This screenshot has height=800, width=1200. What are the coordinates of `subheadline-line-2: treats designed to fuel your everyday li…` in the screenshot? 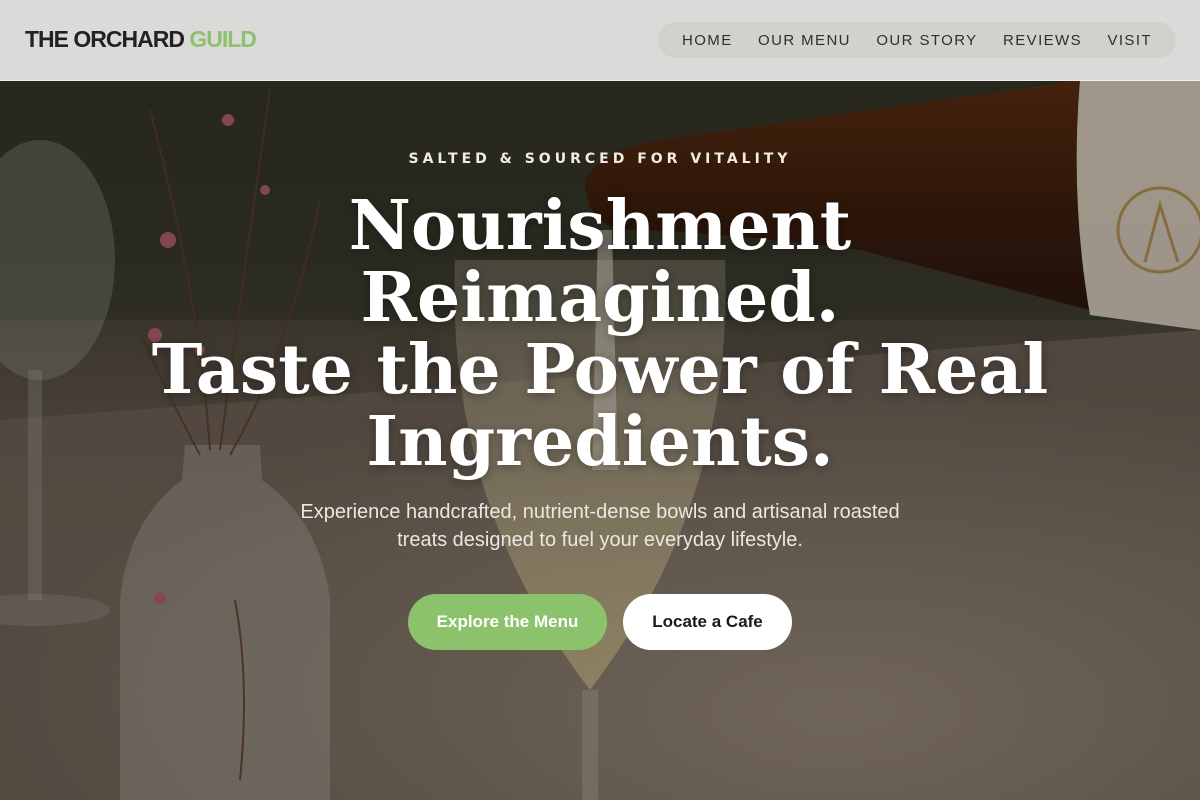 It's located at (600, 540).